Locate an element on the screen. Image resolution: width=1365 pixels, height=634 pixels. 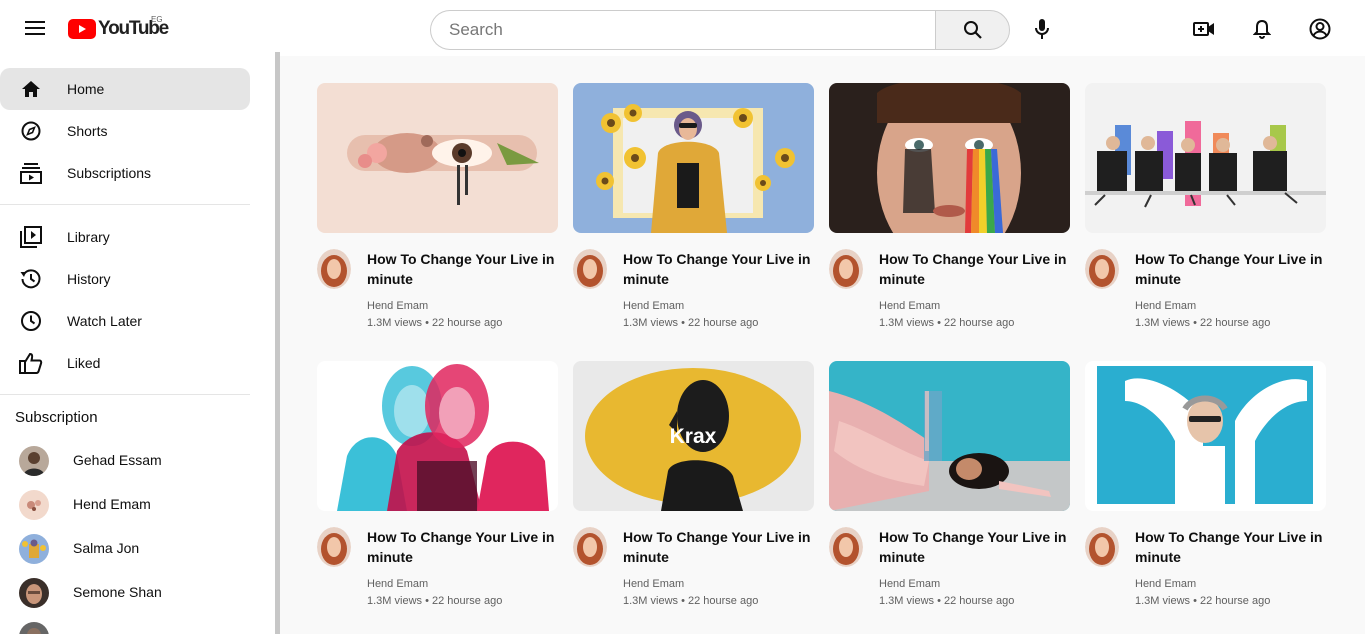
subscription-item: Hend Emam is located at coordinates (125, 505).